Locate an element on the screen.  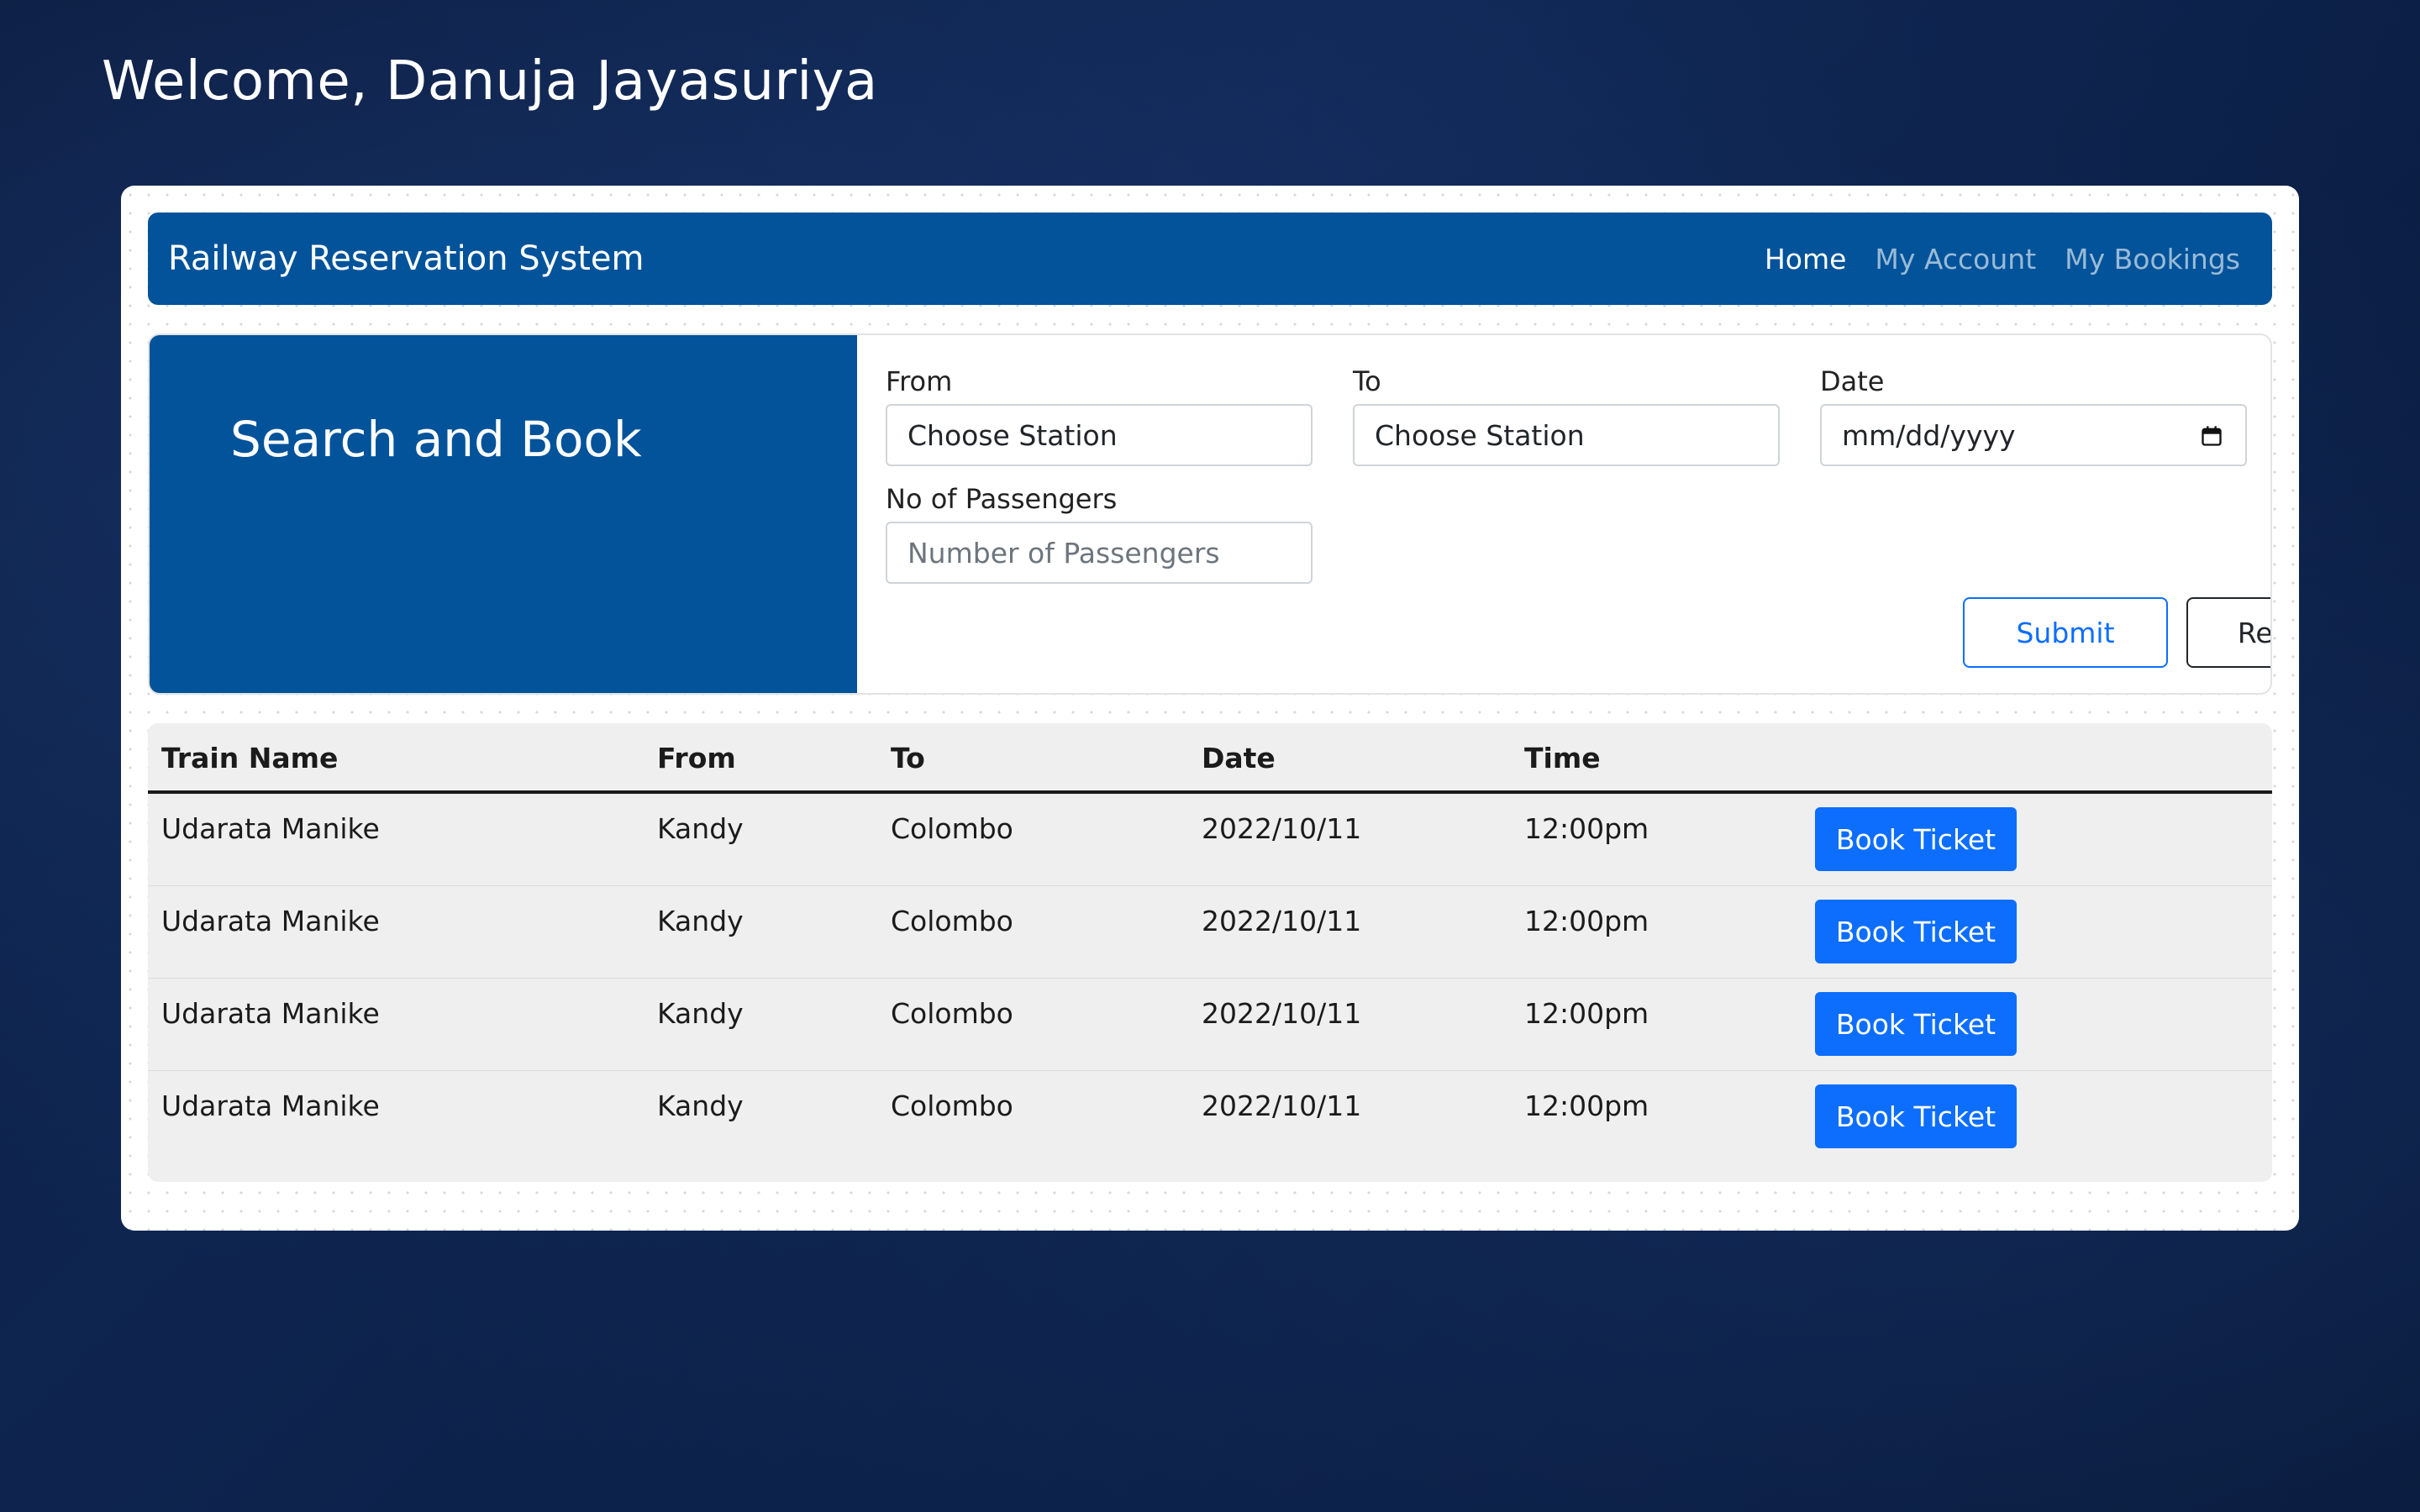
passengers-label: No of Passengers is located at coordinates (1002, 499).